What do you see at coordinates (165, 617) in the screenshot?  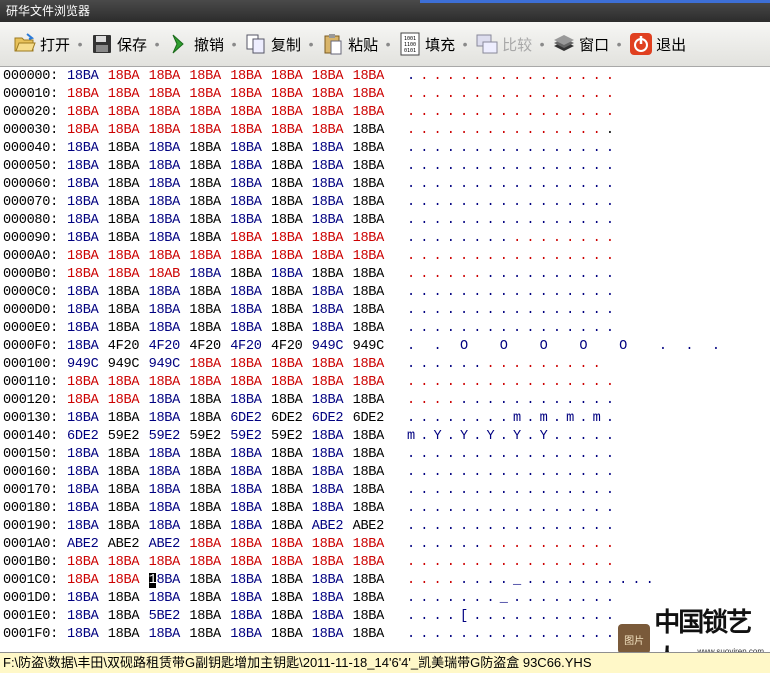 I see `hex-cell: 5BE2` at bounding box center [165, 617].